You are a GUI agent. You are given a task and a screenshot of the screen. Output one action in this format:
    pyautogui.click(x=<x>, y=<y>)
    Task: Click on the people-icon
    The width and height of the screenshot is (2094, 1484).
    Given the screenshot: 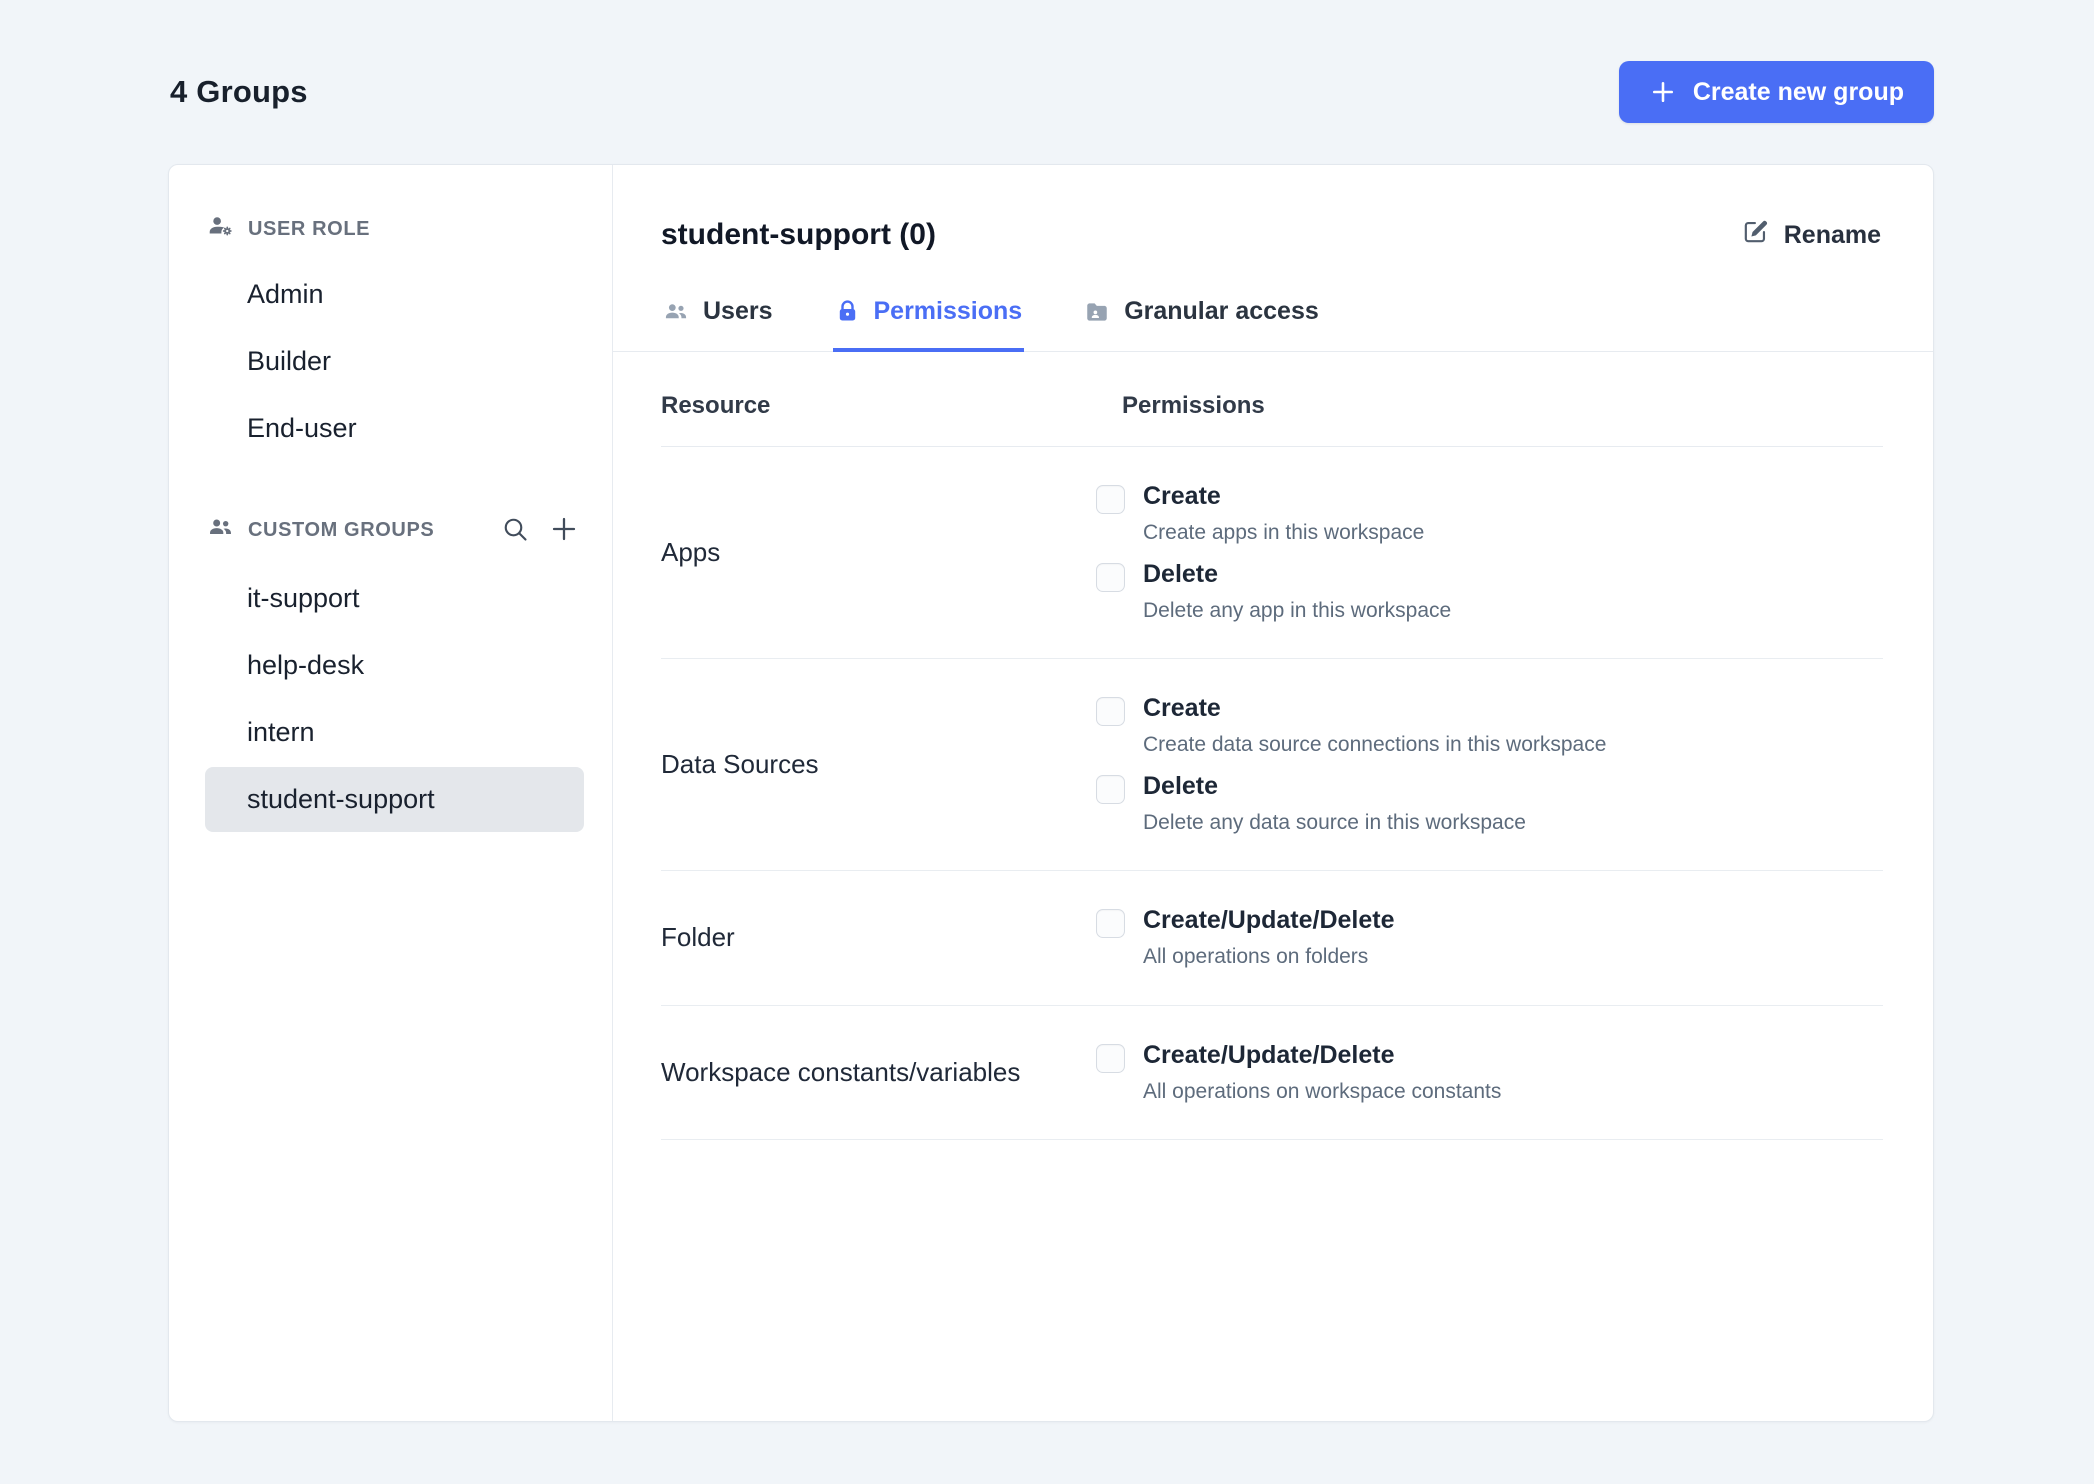 What is the action you would take?
    pyautogui.click(x=220, y=530)
    